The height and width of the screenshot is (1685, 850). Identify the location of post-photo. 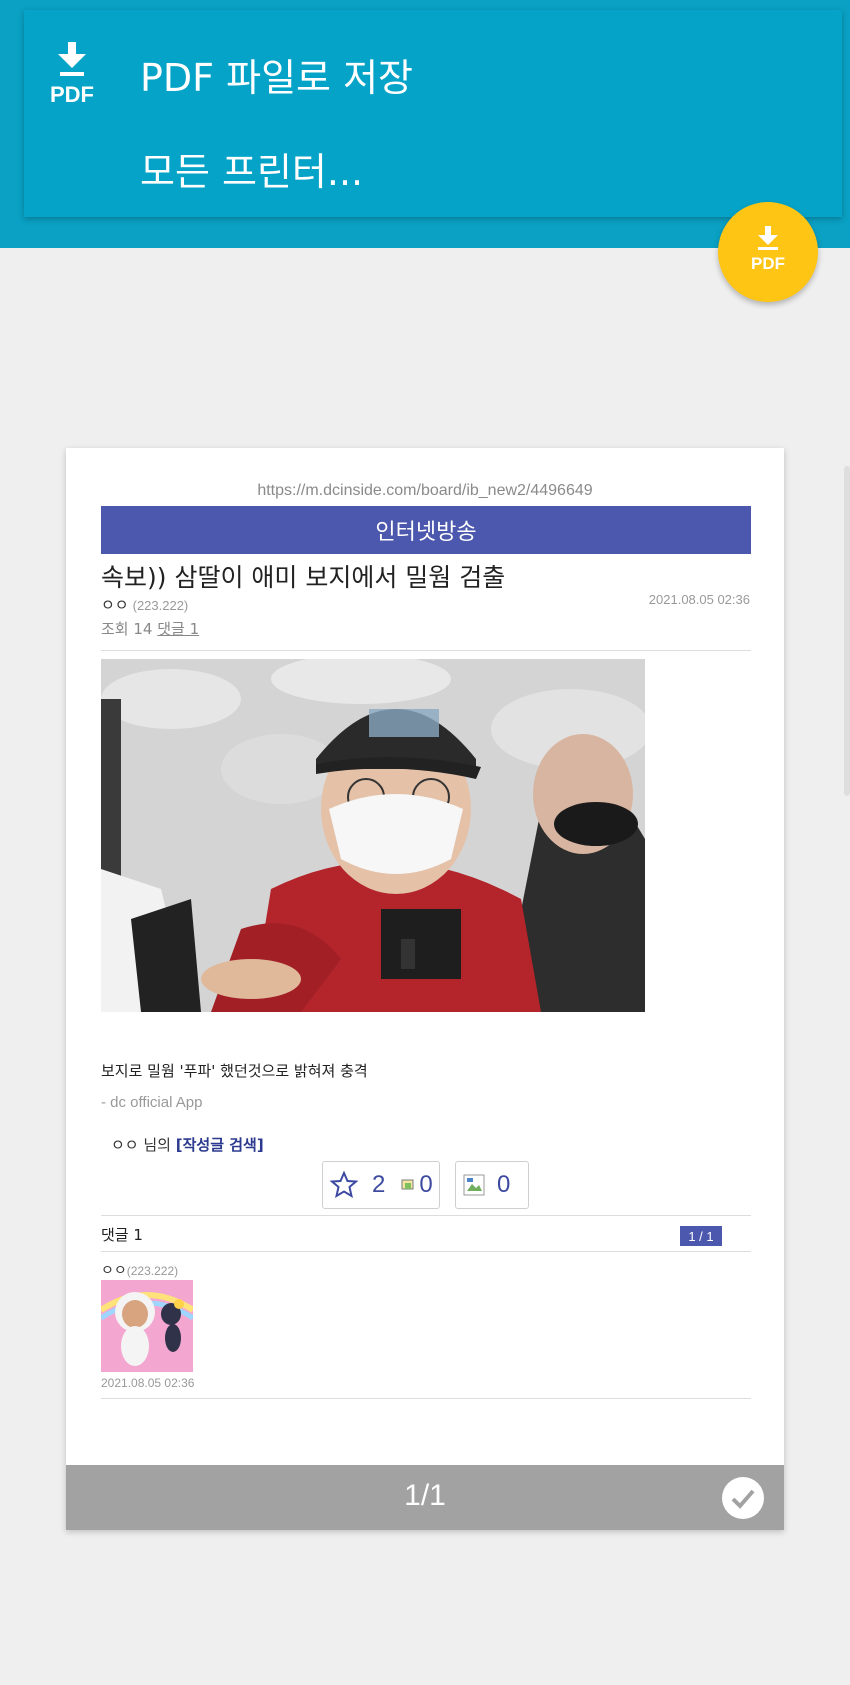
(373, 835).